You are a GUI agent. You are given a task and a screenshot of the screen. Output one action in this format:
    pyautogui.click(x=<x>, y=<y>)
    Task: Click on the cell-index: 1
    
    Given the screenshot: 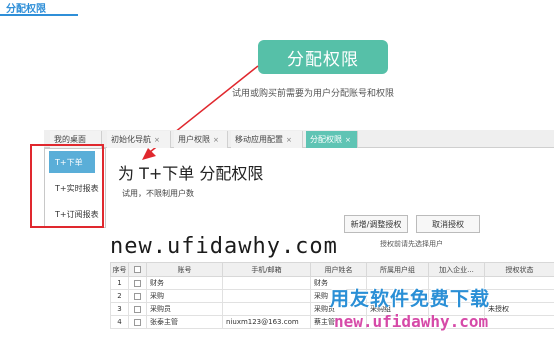 What is the action you would take?
    pyautogui.click(x=119, y=283)
    